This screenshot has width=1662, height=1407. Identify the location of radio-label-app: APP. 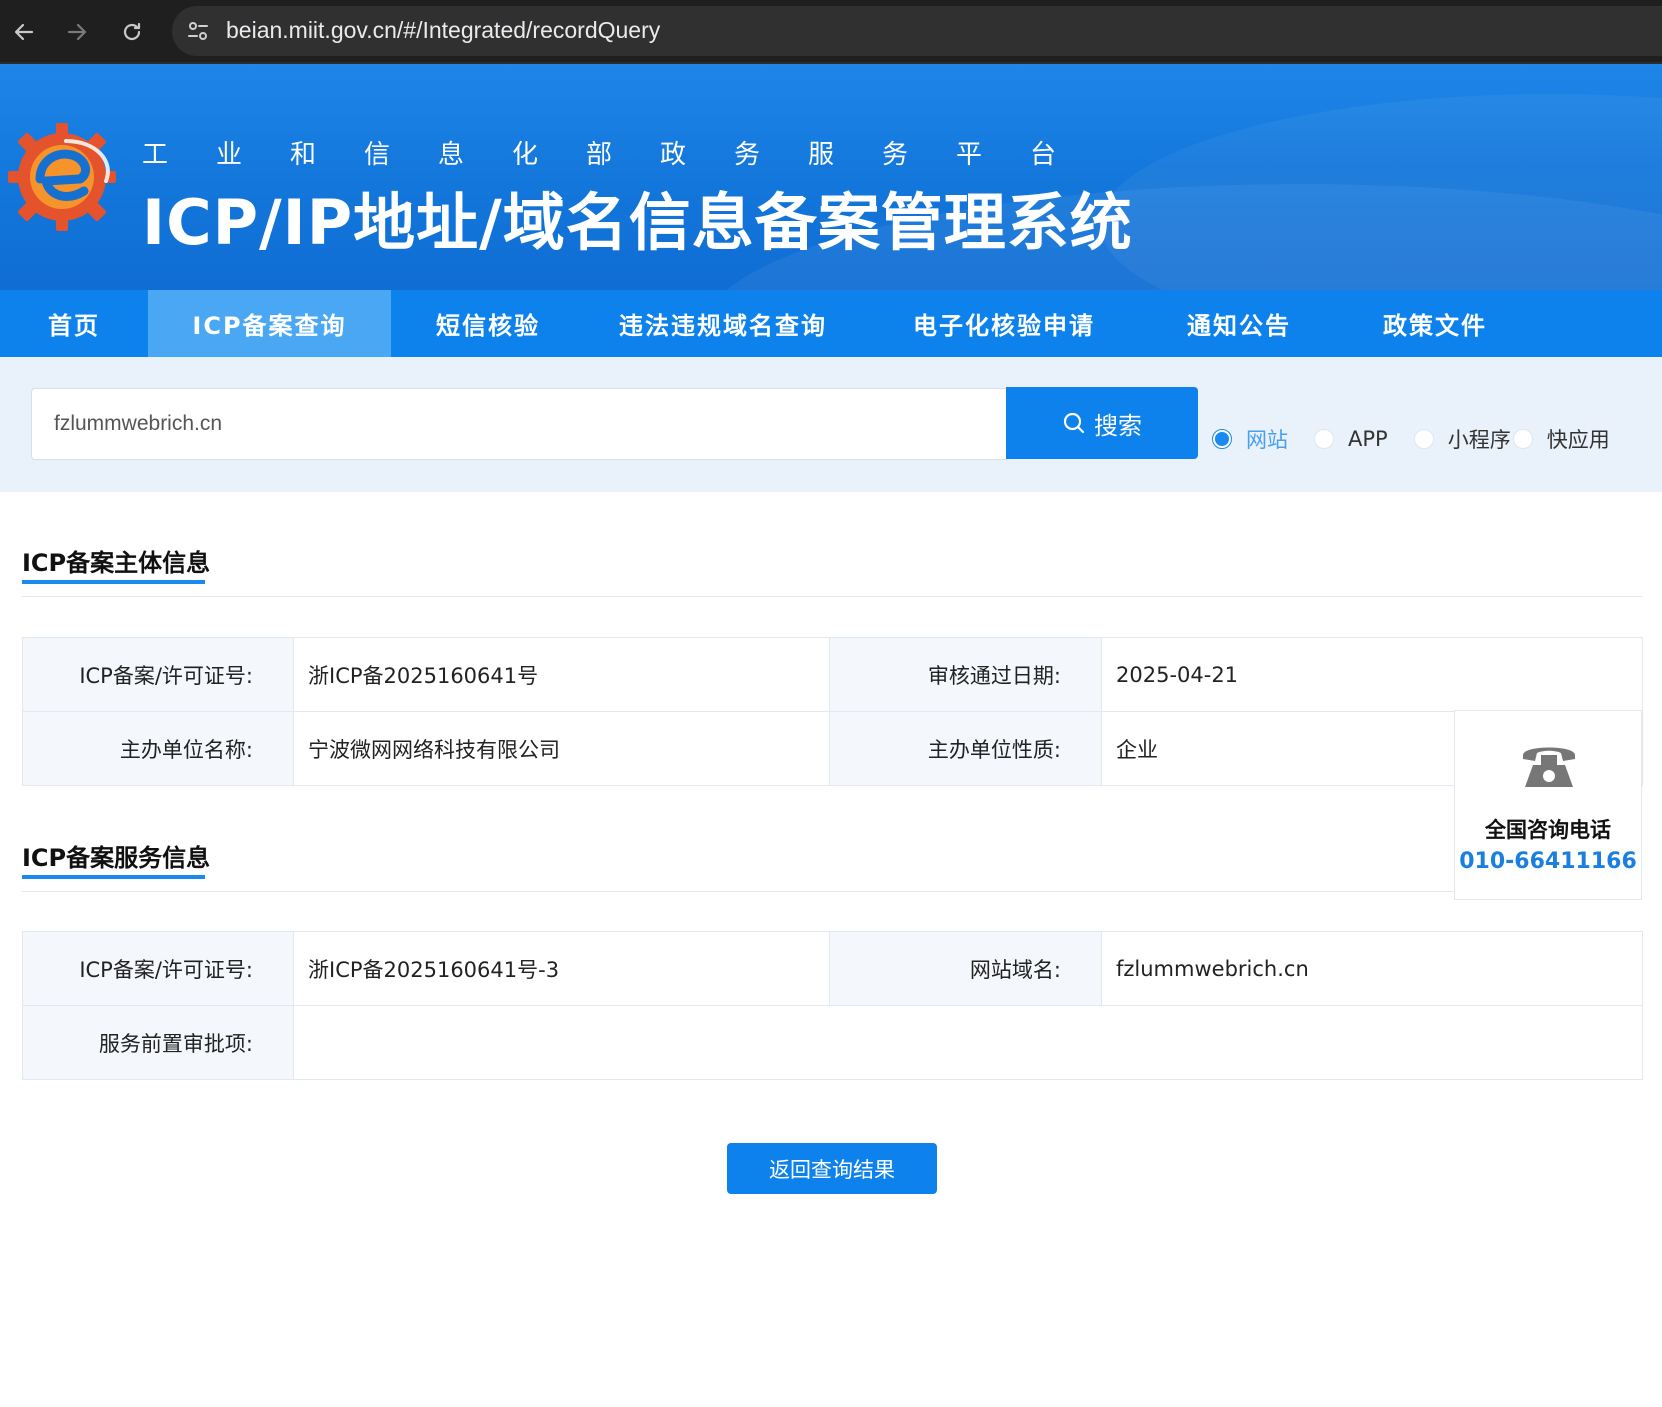
(1368, 439).